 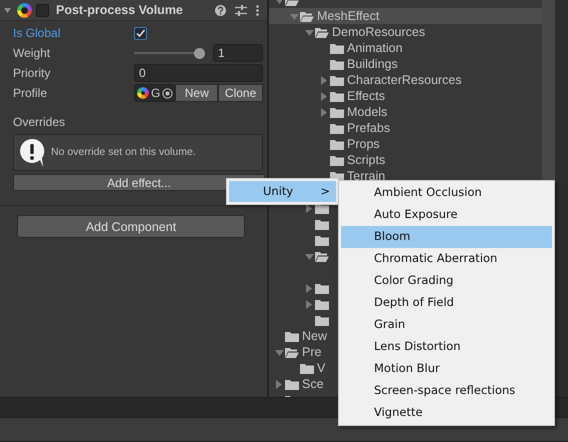 What do you see at coordinates (312, 352) in the screenshot?
I see `folder-name: Pre` at bounding box center [312, 352].